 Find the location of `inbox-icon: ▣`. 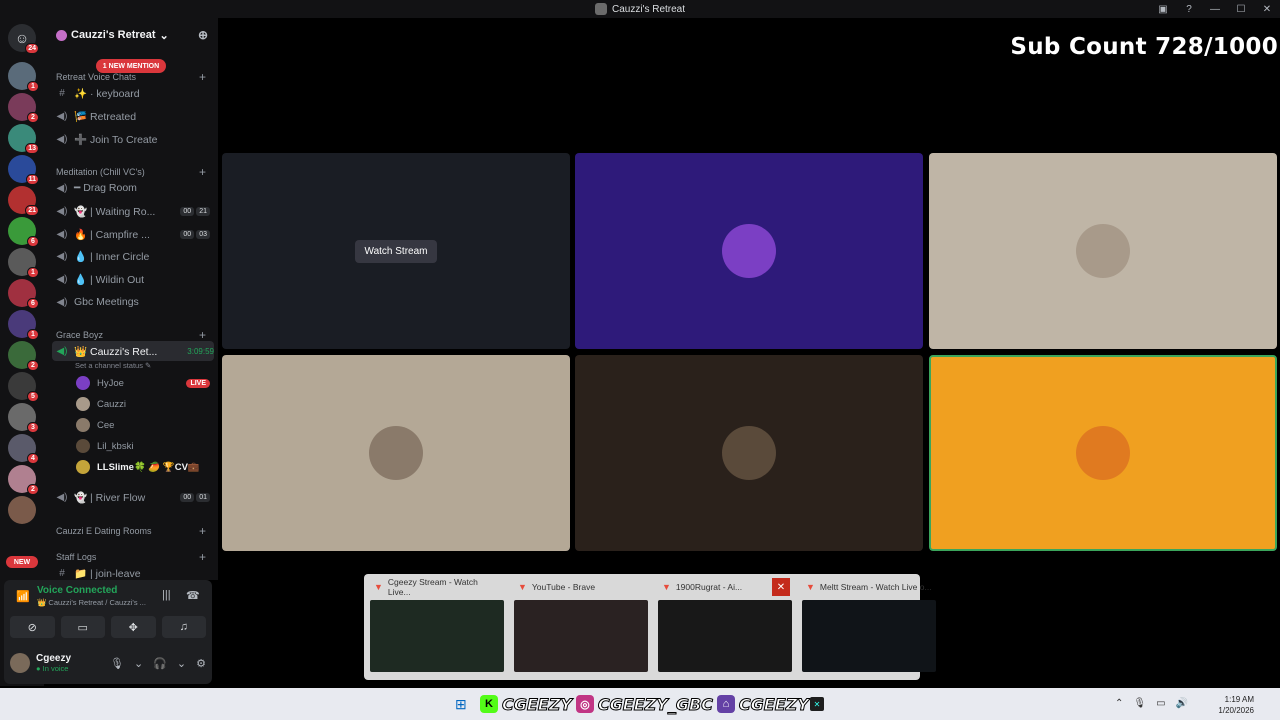

inbox-icon: ▣ is located at coordinates (1163, 9).